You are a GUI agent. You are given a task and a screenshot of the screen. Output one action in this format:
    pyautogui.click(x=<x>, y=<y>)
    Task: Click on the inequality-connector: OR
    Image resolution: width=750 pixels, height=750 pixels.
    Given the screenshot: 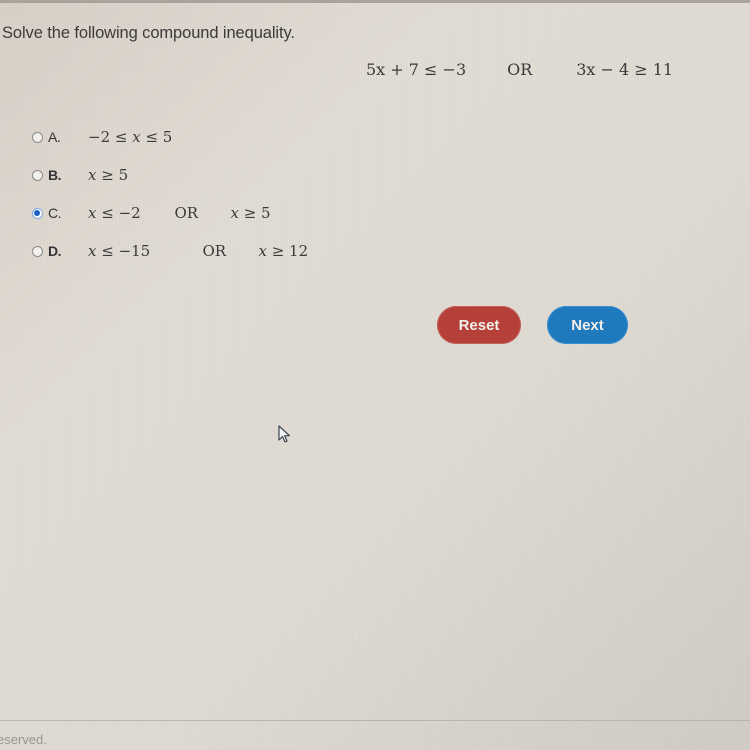 What is the action you would take?
    pyautogui.click(x=520, y=69)
    